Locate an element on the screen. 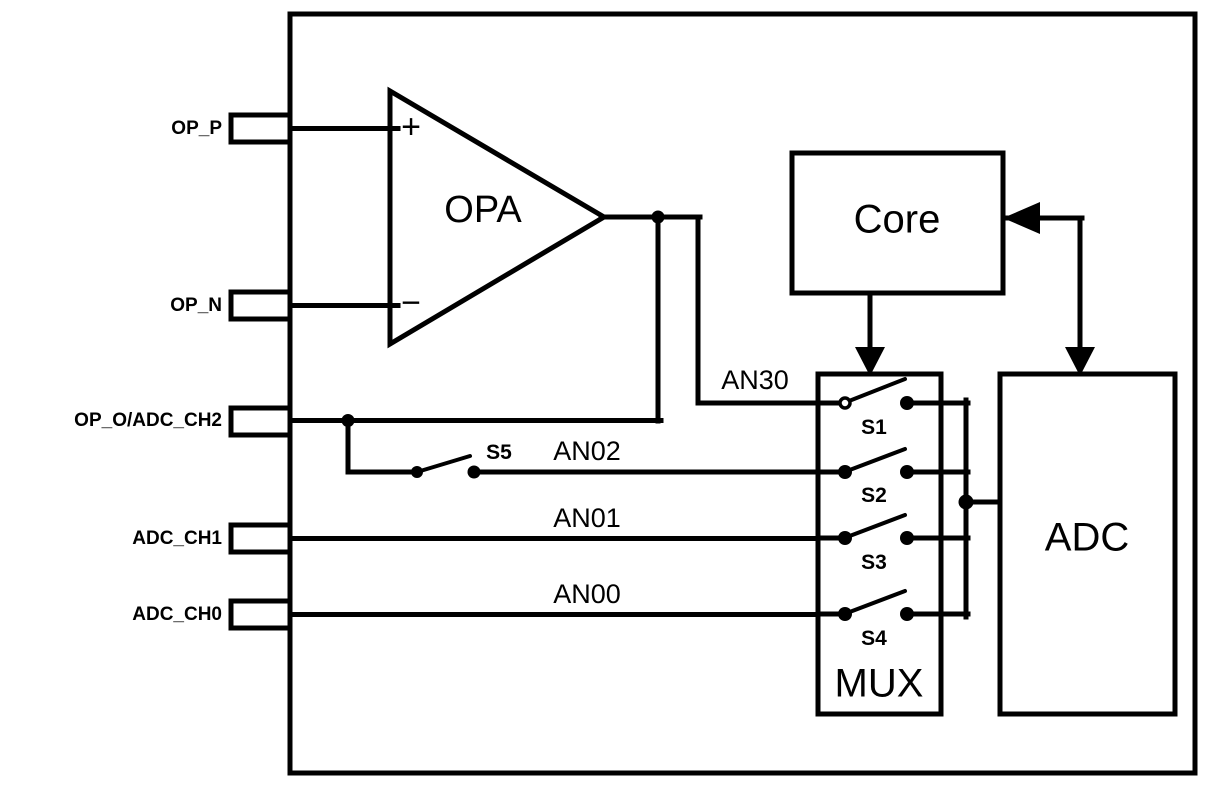 The width and height of the screenshot is (1211, 794). pin-label-adc-ch1: ADC_CH1 is located at coordinates (177, 538).